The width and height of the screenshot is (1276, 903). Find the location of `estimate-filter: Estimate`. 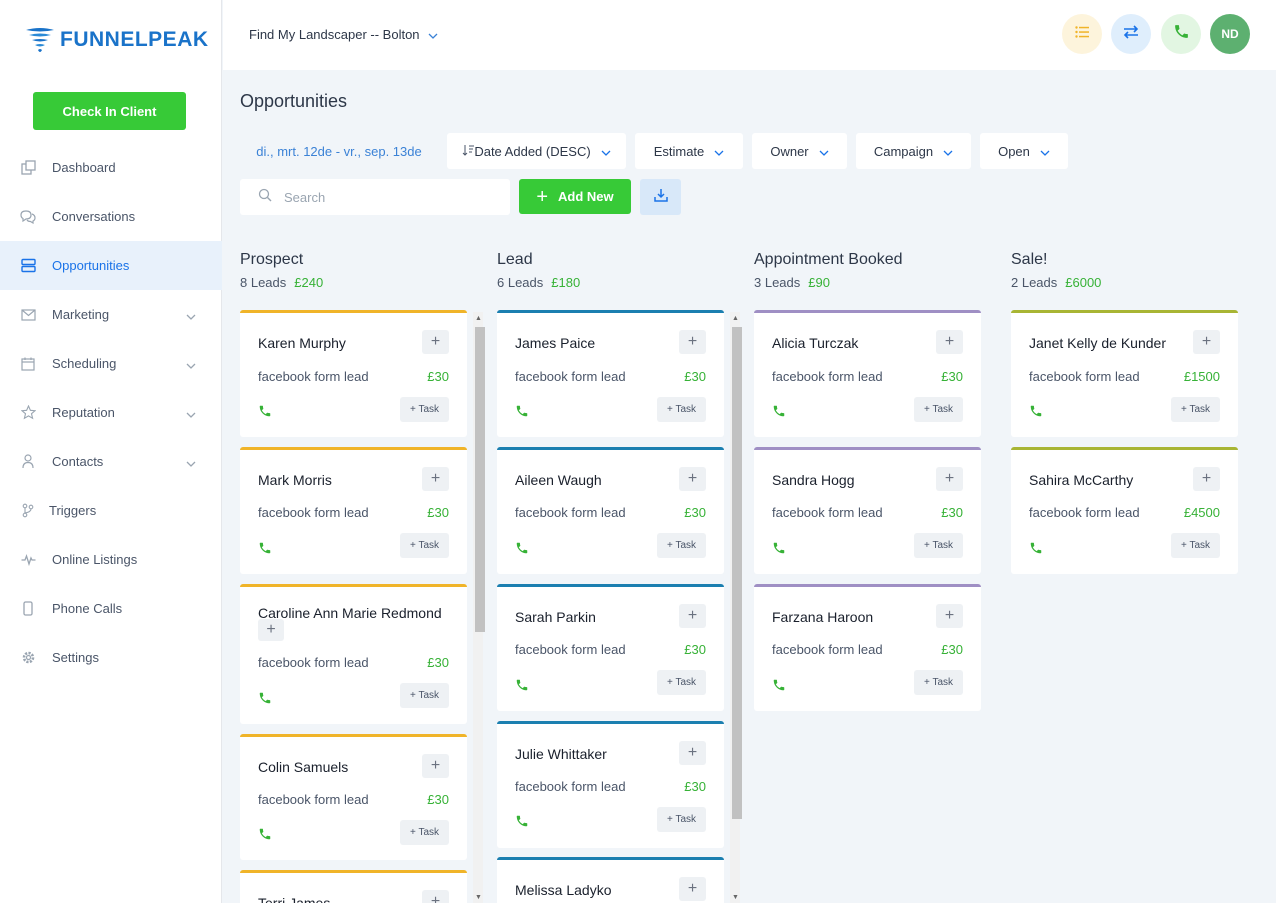

estimate-filter: Estimate is located at coordinates (689, 151).